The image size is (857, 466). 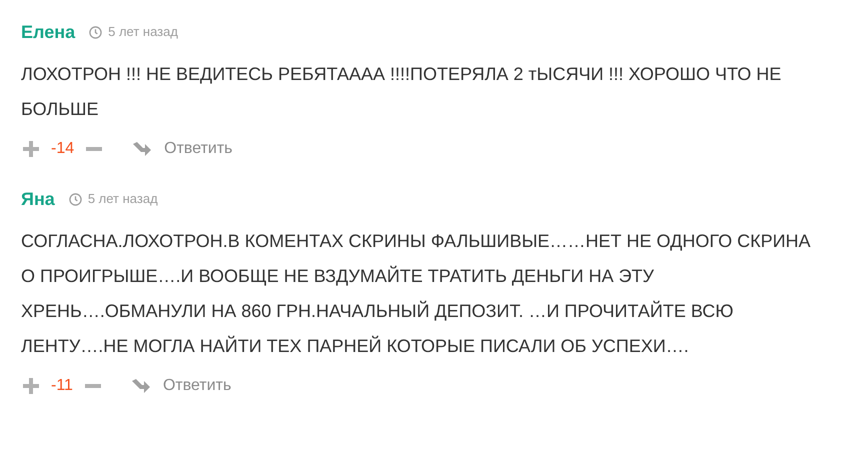 I want to click on author-name: Яна, so click(x=38, y=199).